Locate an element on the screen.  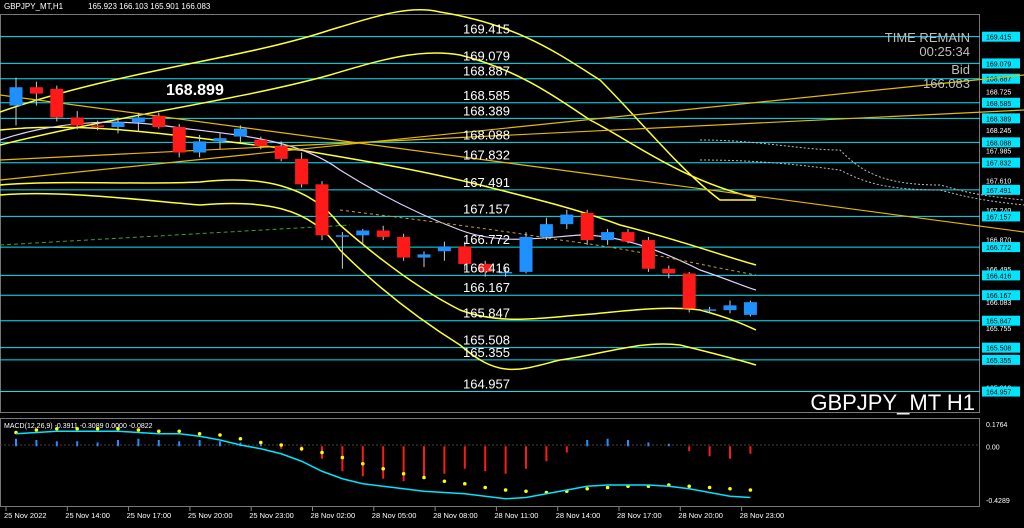
price-tick-label: 165.847 is located at coordinates (998, 322).